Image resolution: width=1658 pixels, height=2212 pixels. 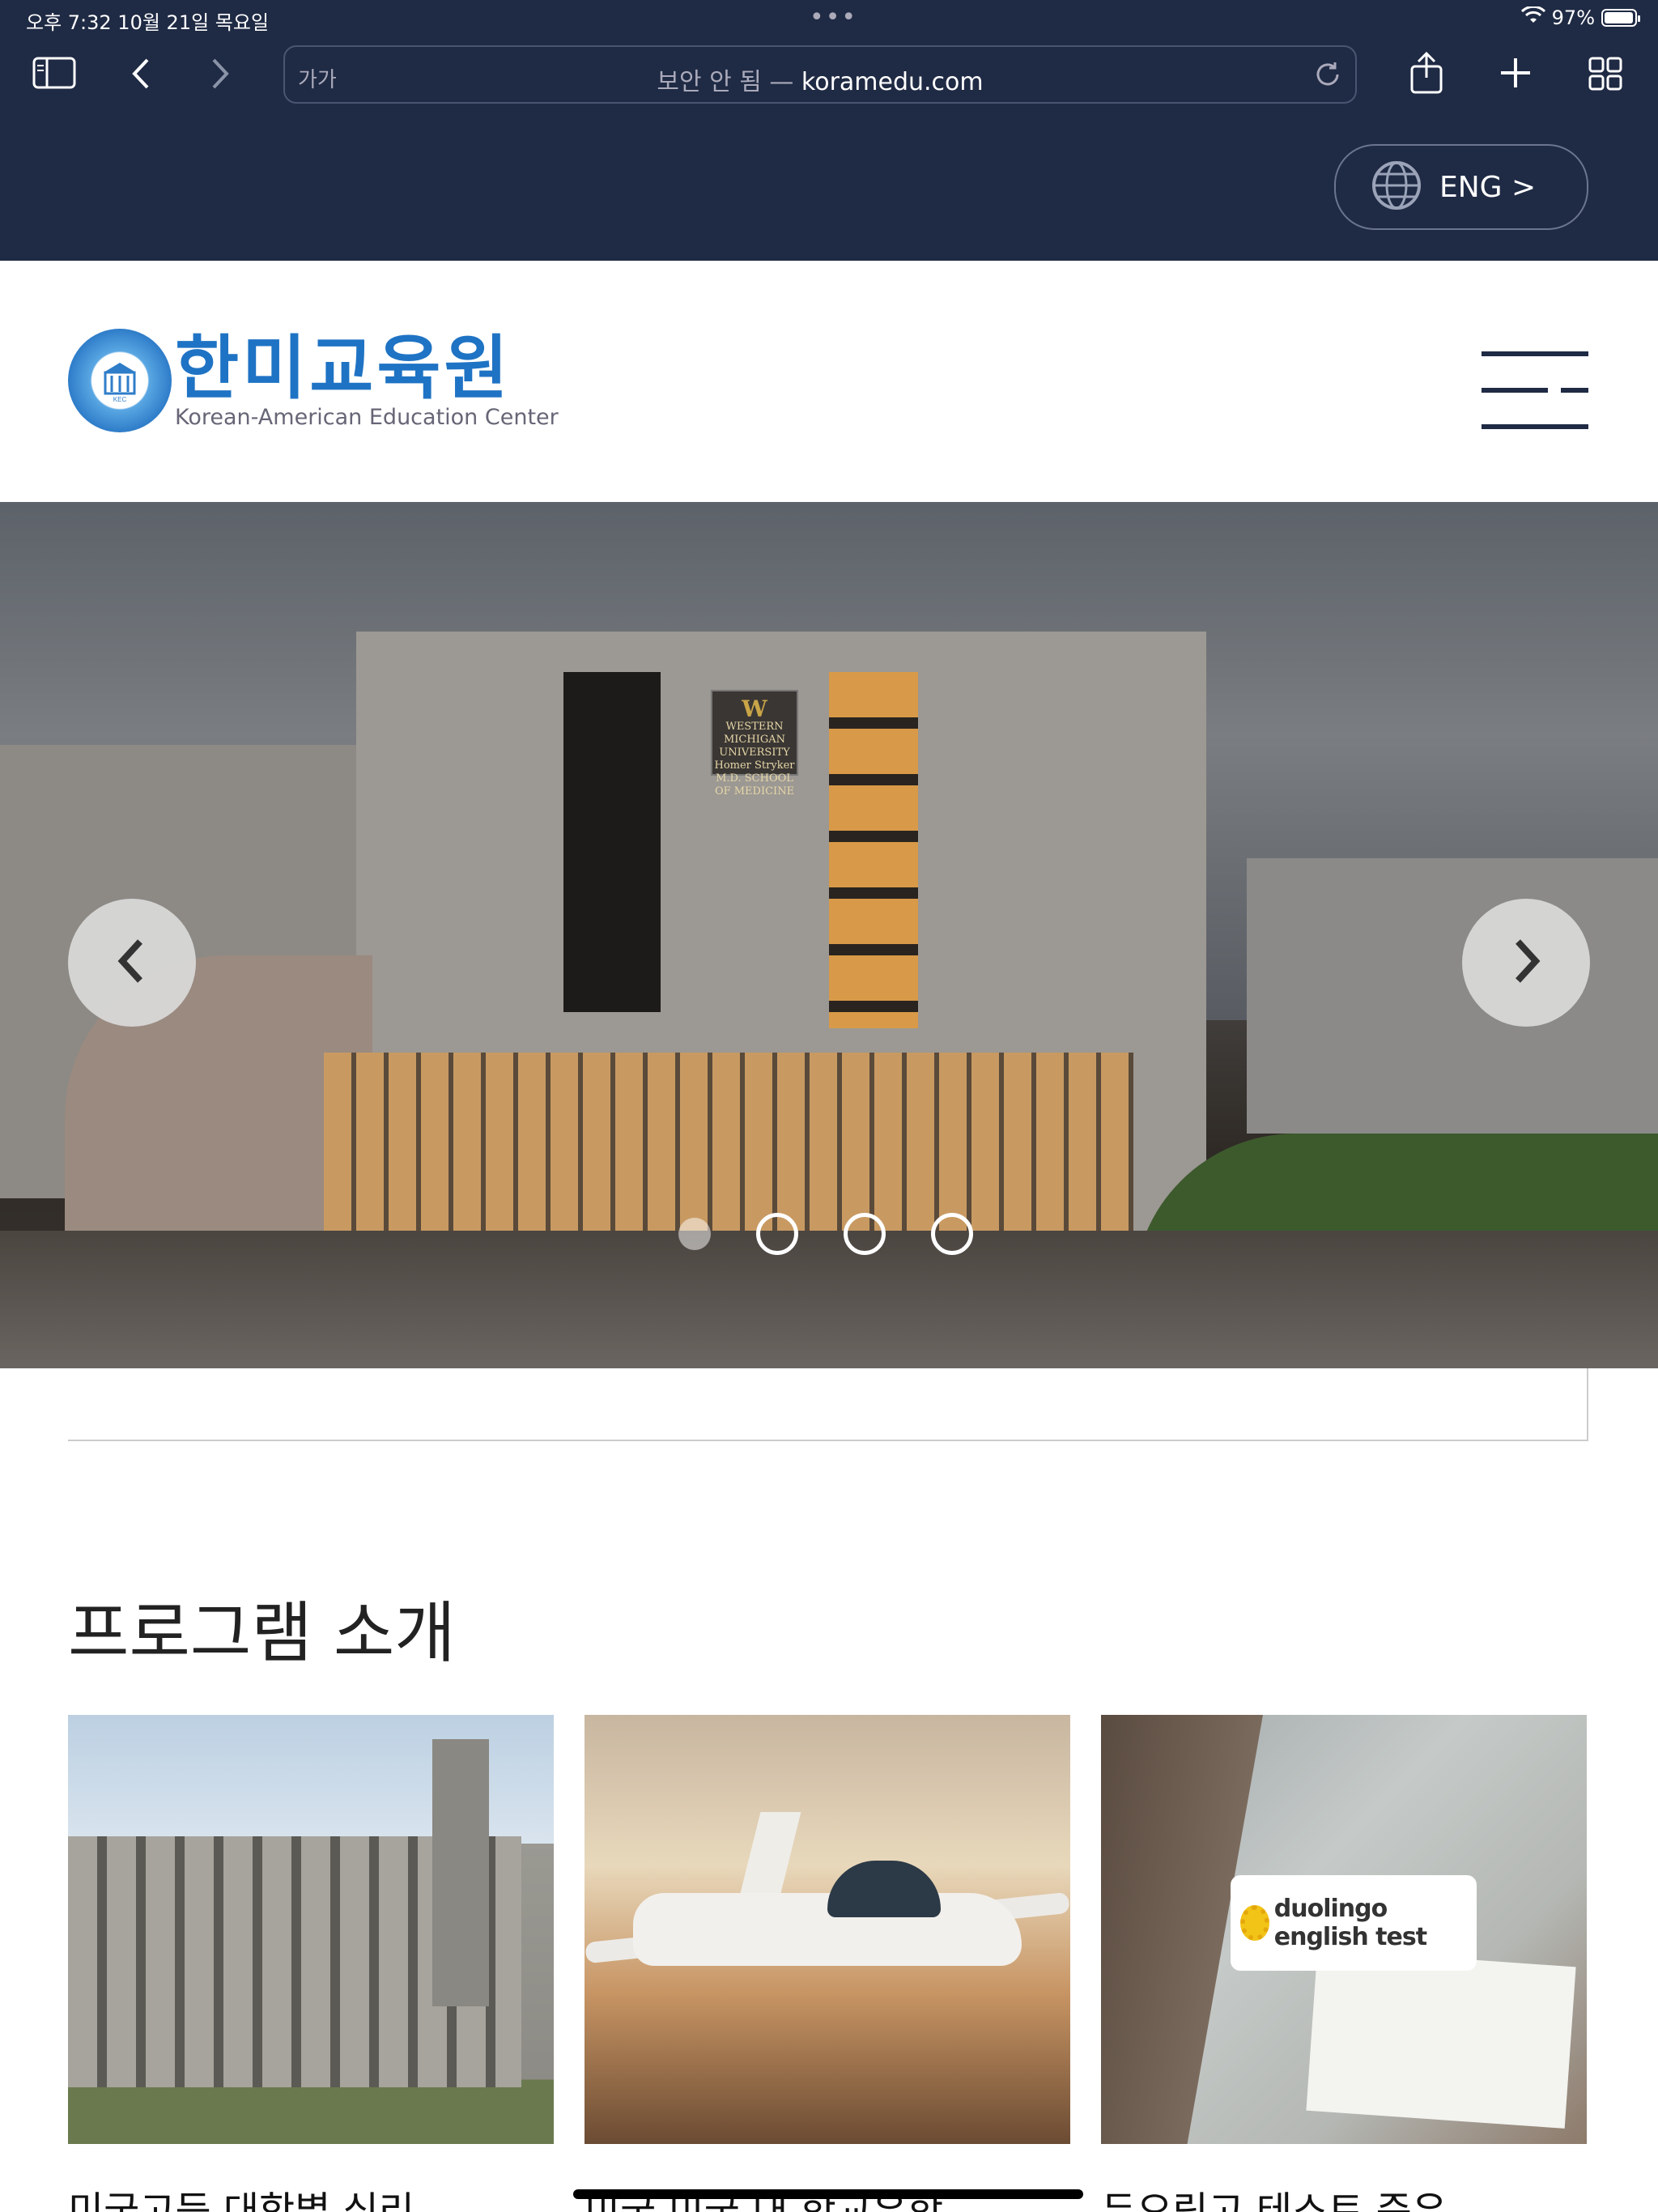 What do you see at coordinates (825, 1234) in the screenshot?
I see `slider-pagination` at bounding box center [825, 1234].